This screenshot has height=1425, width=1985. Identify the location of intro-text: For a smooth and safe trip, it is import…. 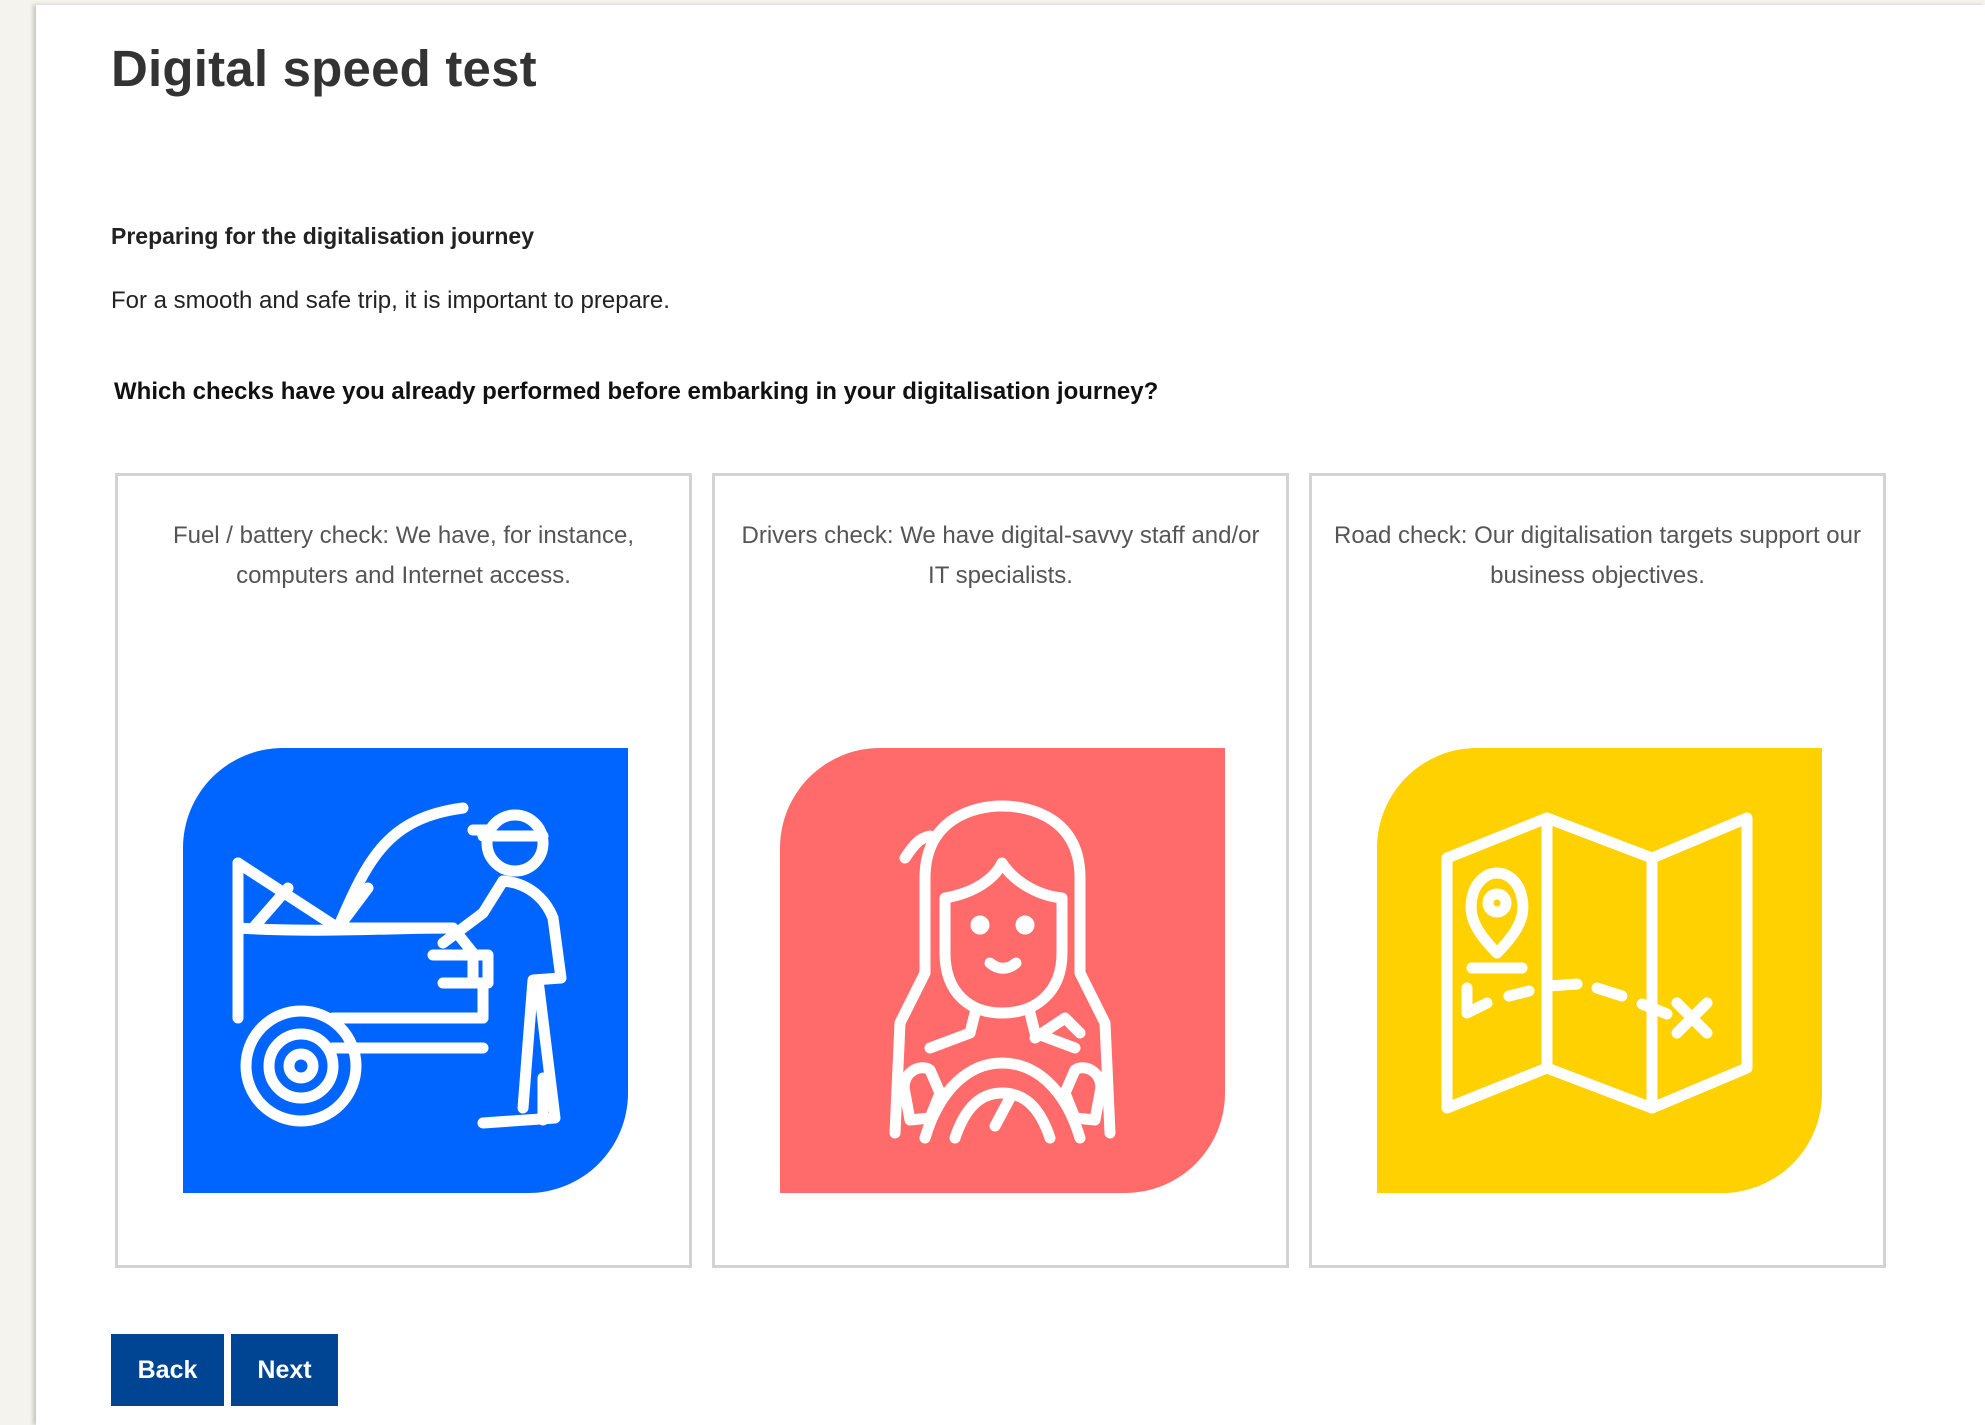
(390, 300).